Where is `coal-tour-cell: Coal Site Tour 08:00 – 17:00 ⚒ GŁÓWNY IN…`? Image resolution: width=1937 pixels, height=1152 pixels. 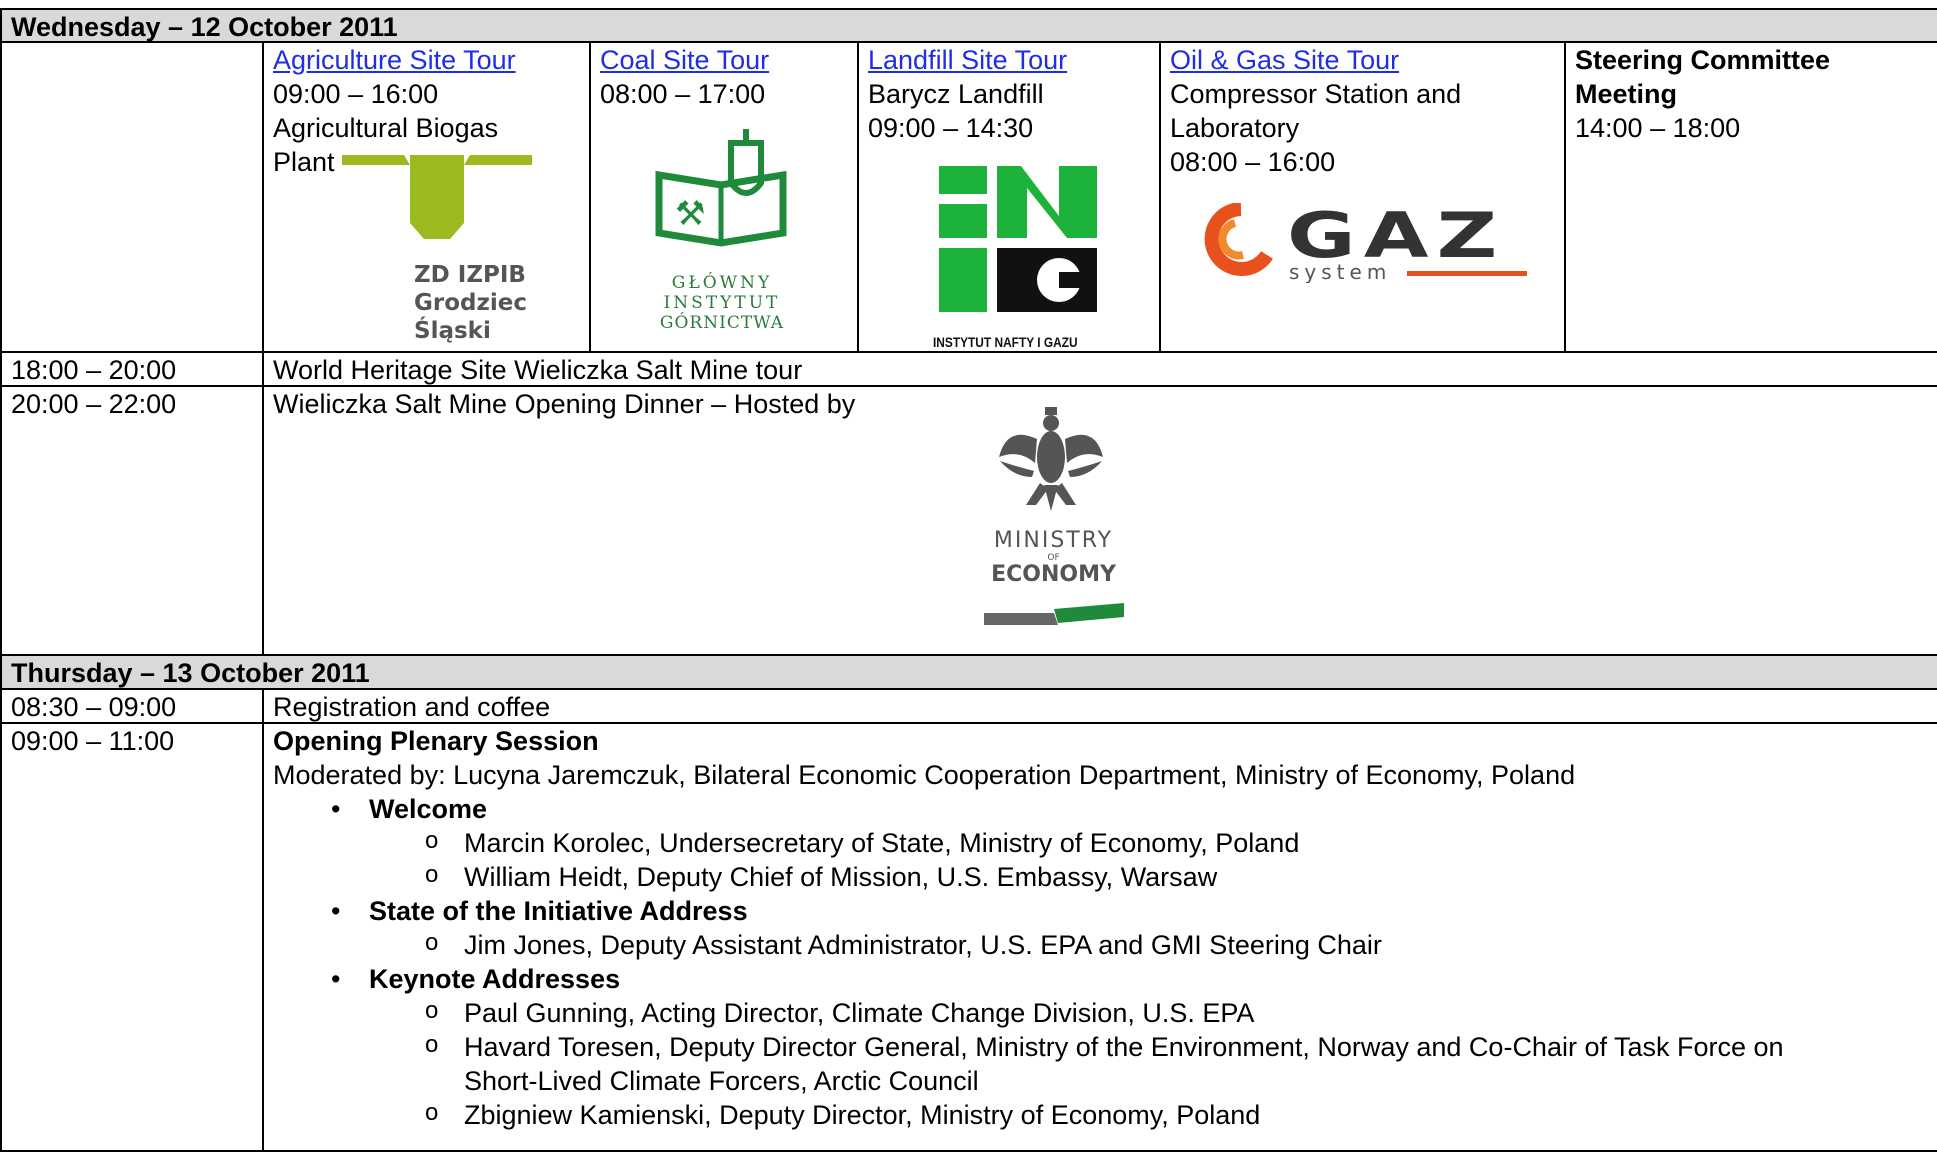 coal-tour-cell: Coal Site Tour 08:00 – 17:00 ⚒ GŁÓWNY IN… is located at coordinates (724, 197).